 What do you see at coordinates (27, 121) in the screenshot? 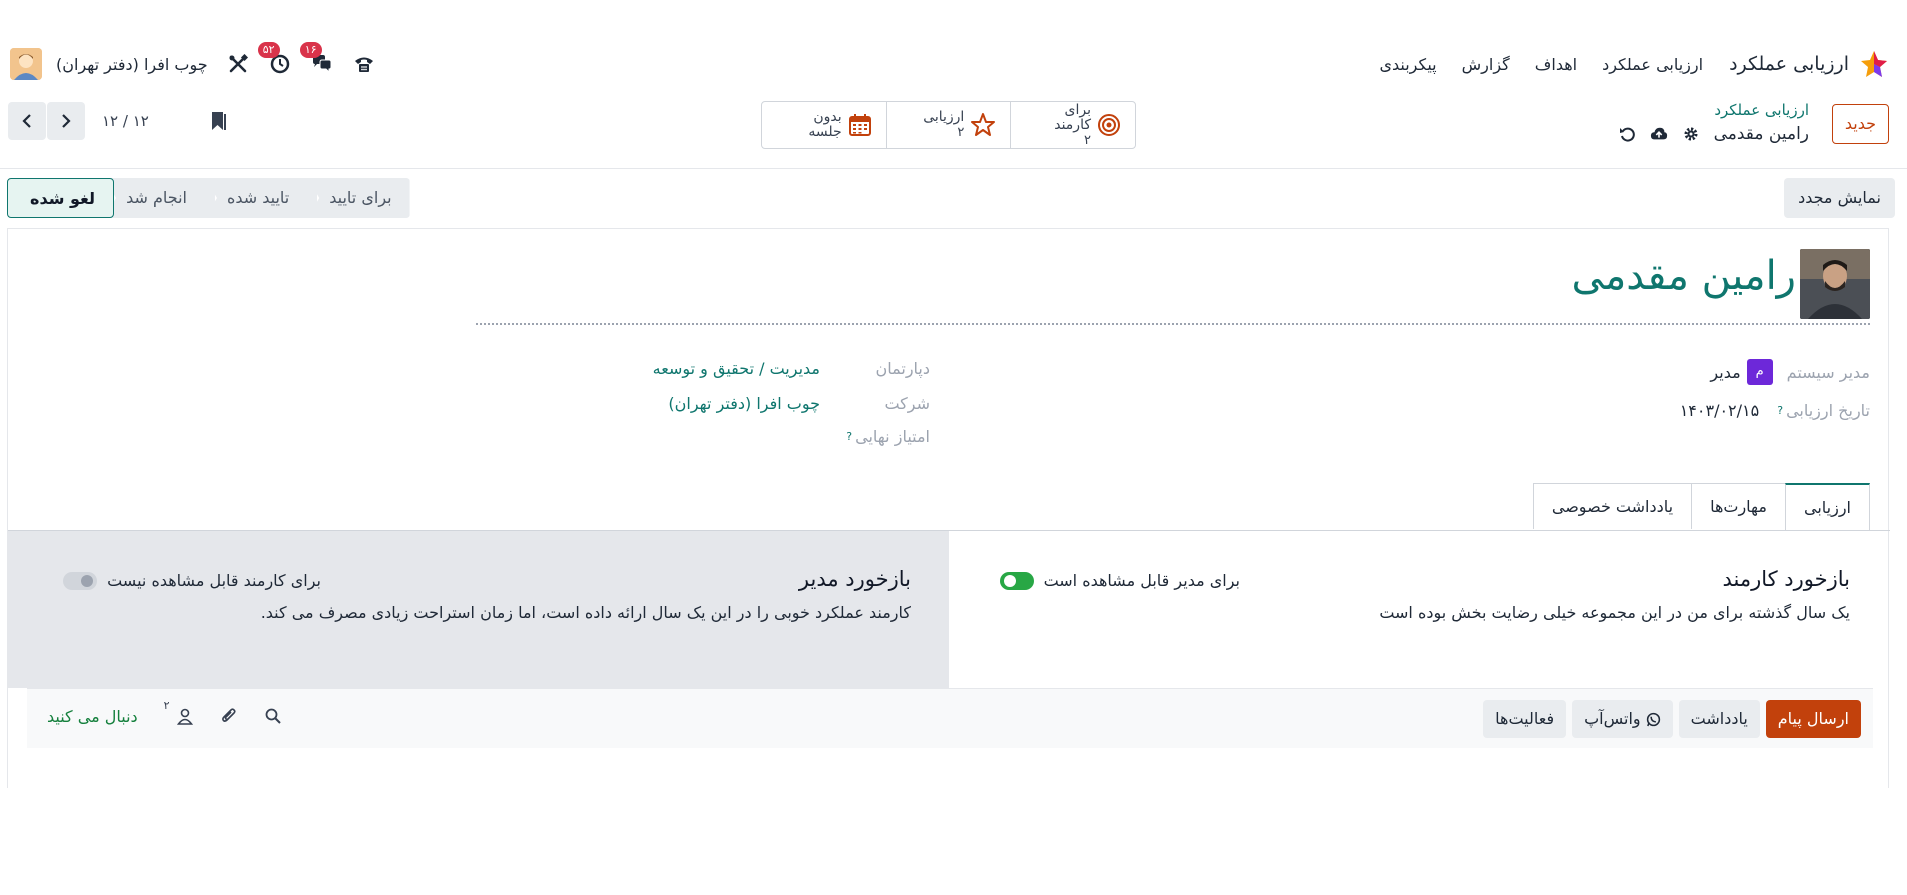
I see `pager-previous-button` at bounding box center [27, 121].